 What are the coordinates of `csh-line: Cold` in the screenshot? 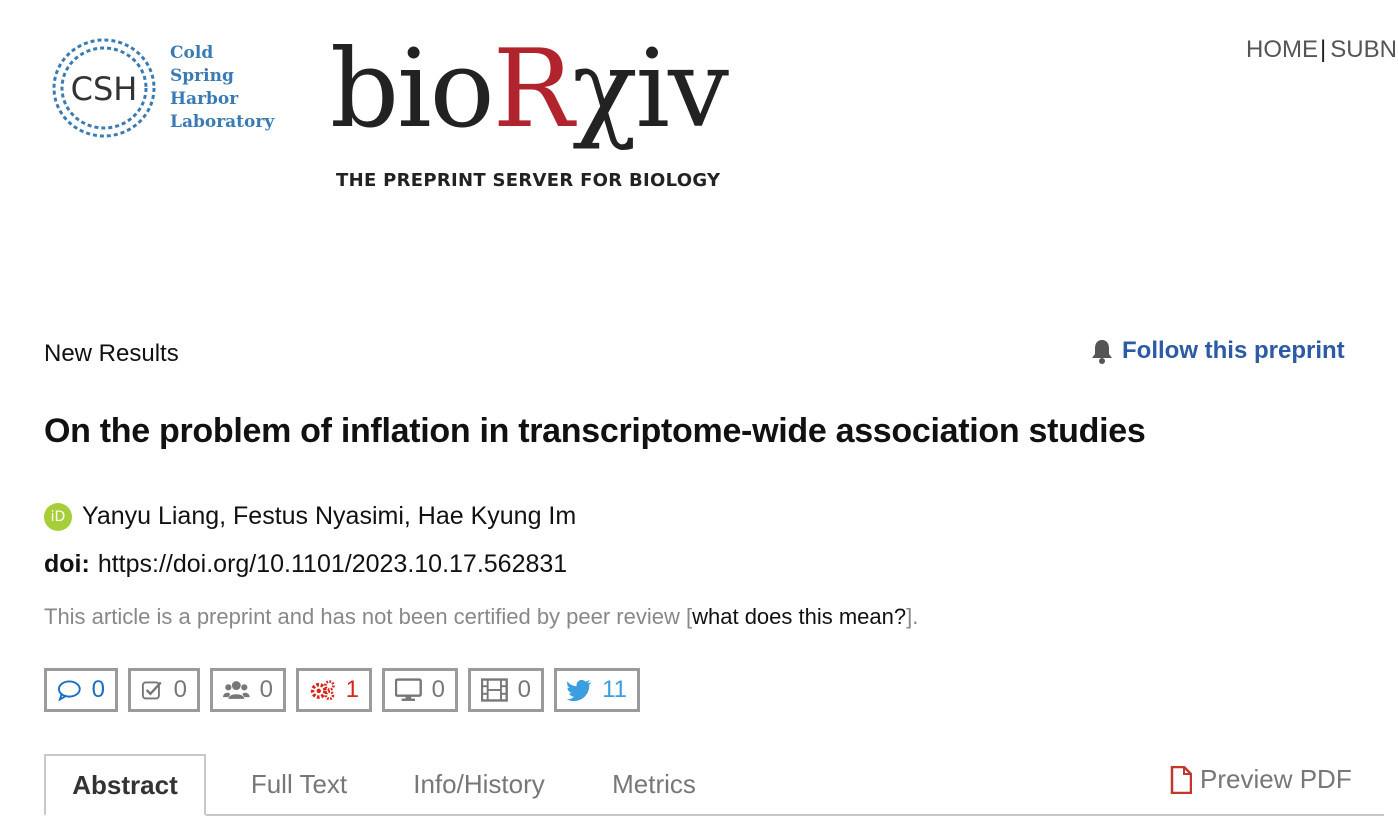 It's located at (192, 53).